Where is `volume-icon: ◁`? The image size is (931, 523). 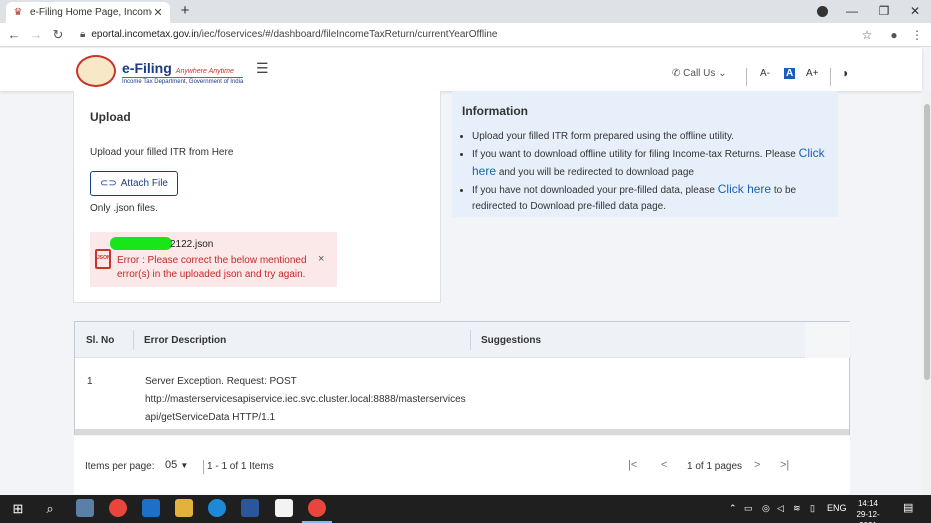 volume-icon: ◁ is located at coordinates (780, 508).